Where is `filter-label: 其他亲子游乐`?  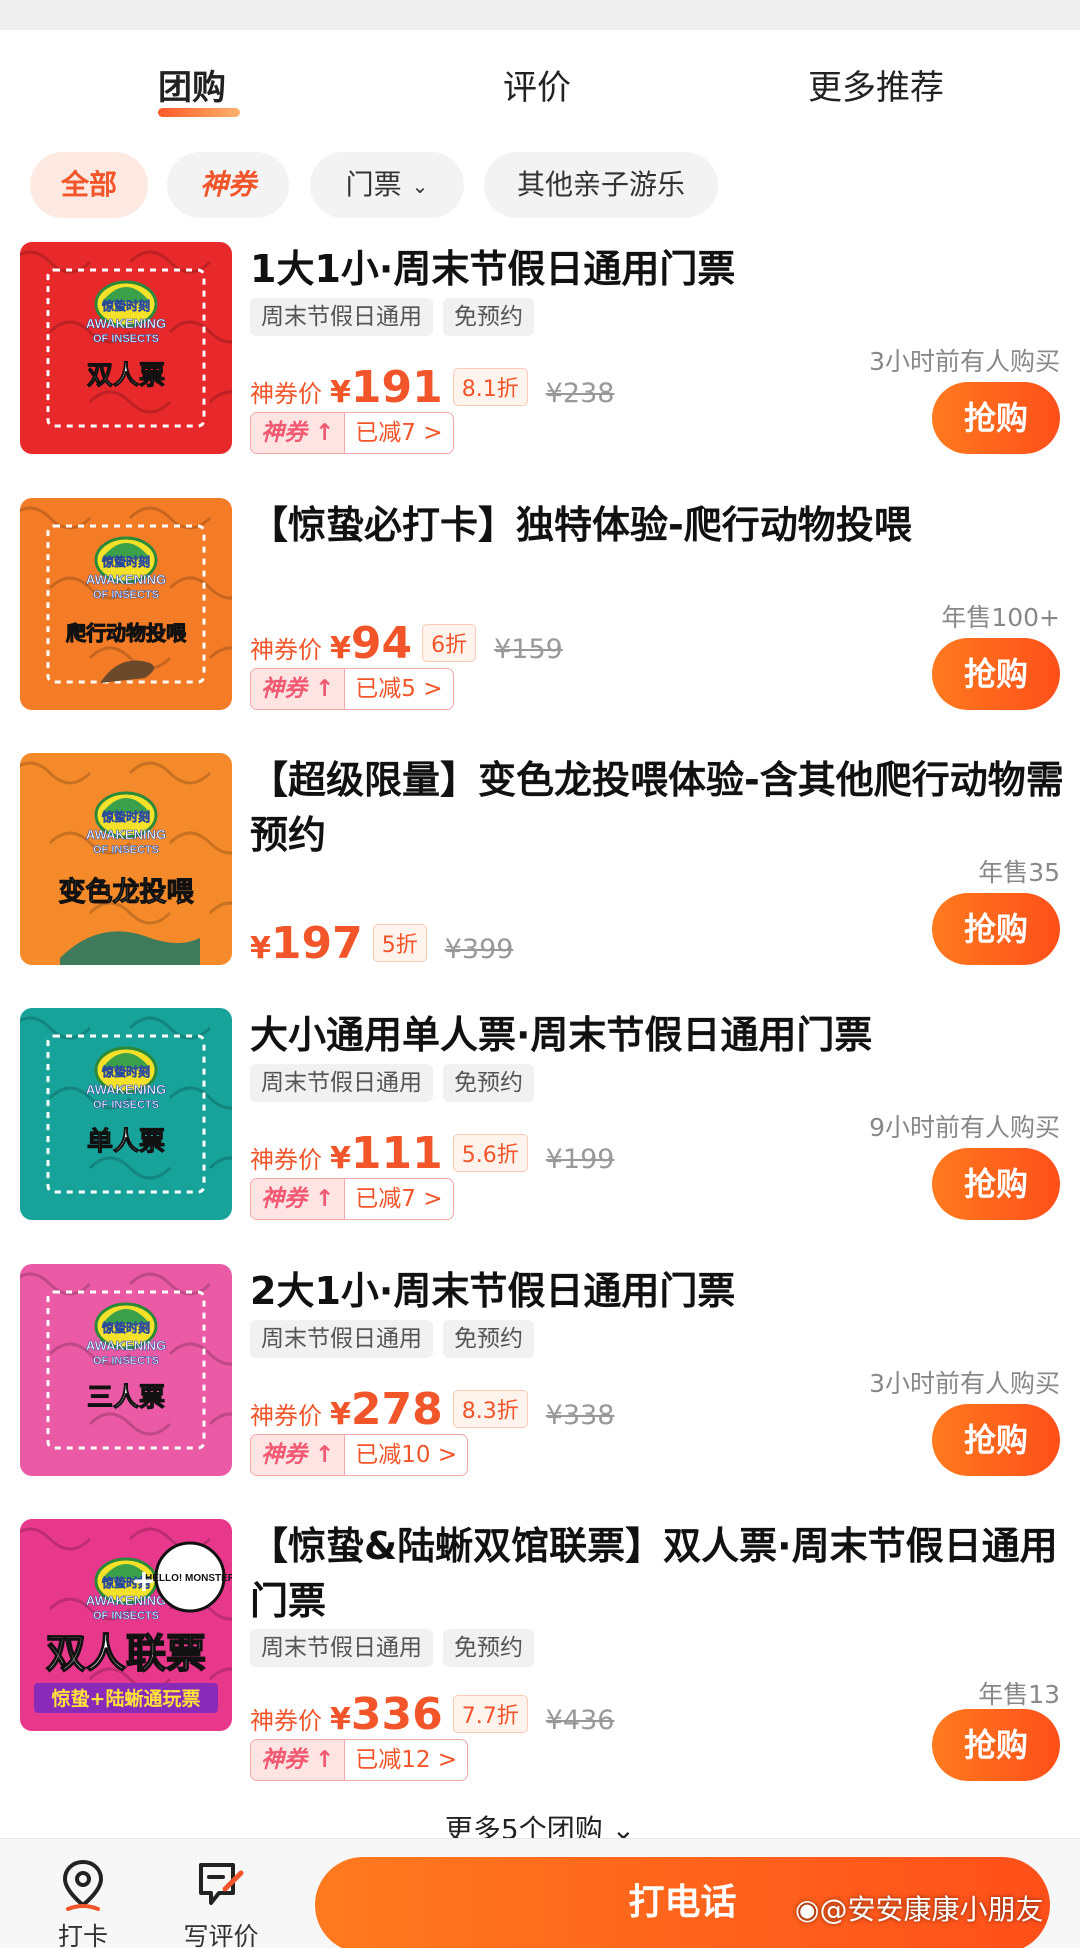 filter-label: 其他亲子游乐 is located at coordinates (600, 184).